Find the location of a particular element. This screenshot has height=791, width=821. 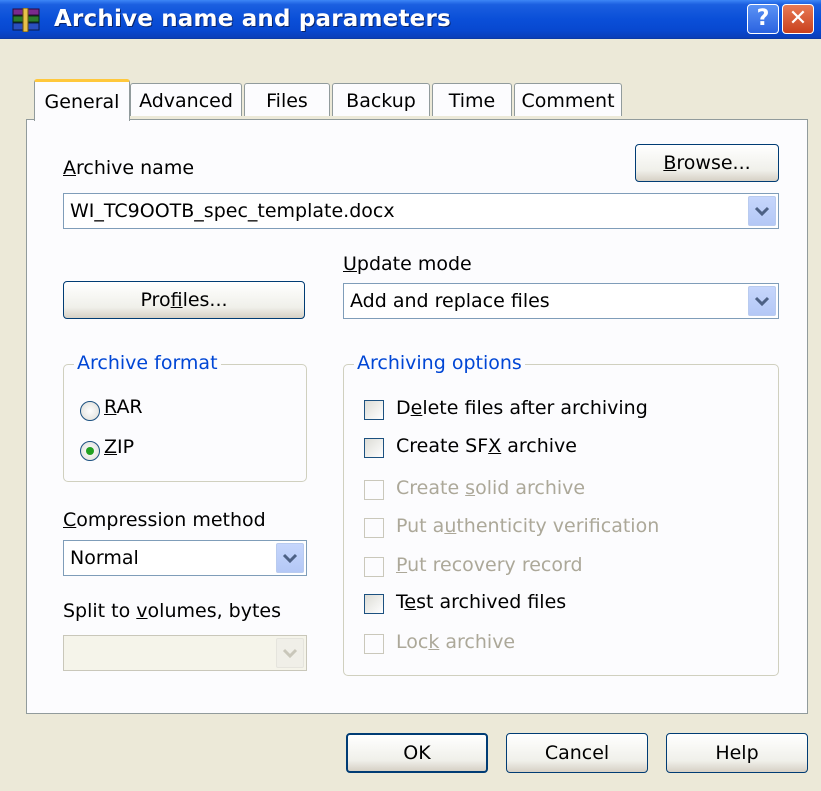

update-mode-value: Add and replace files is located at coordinates (450, 301).